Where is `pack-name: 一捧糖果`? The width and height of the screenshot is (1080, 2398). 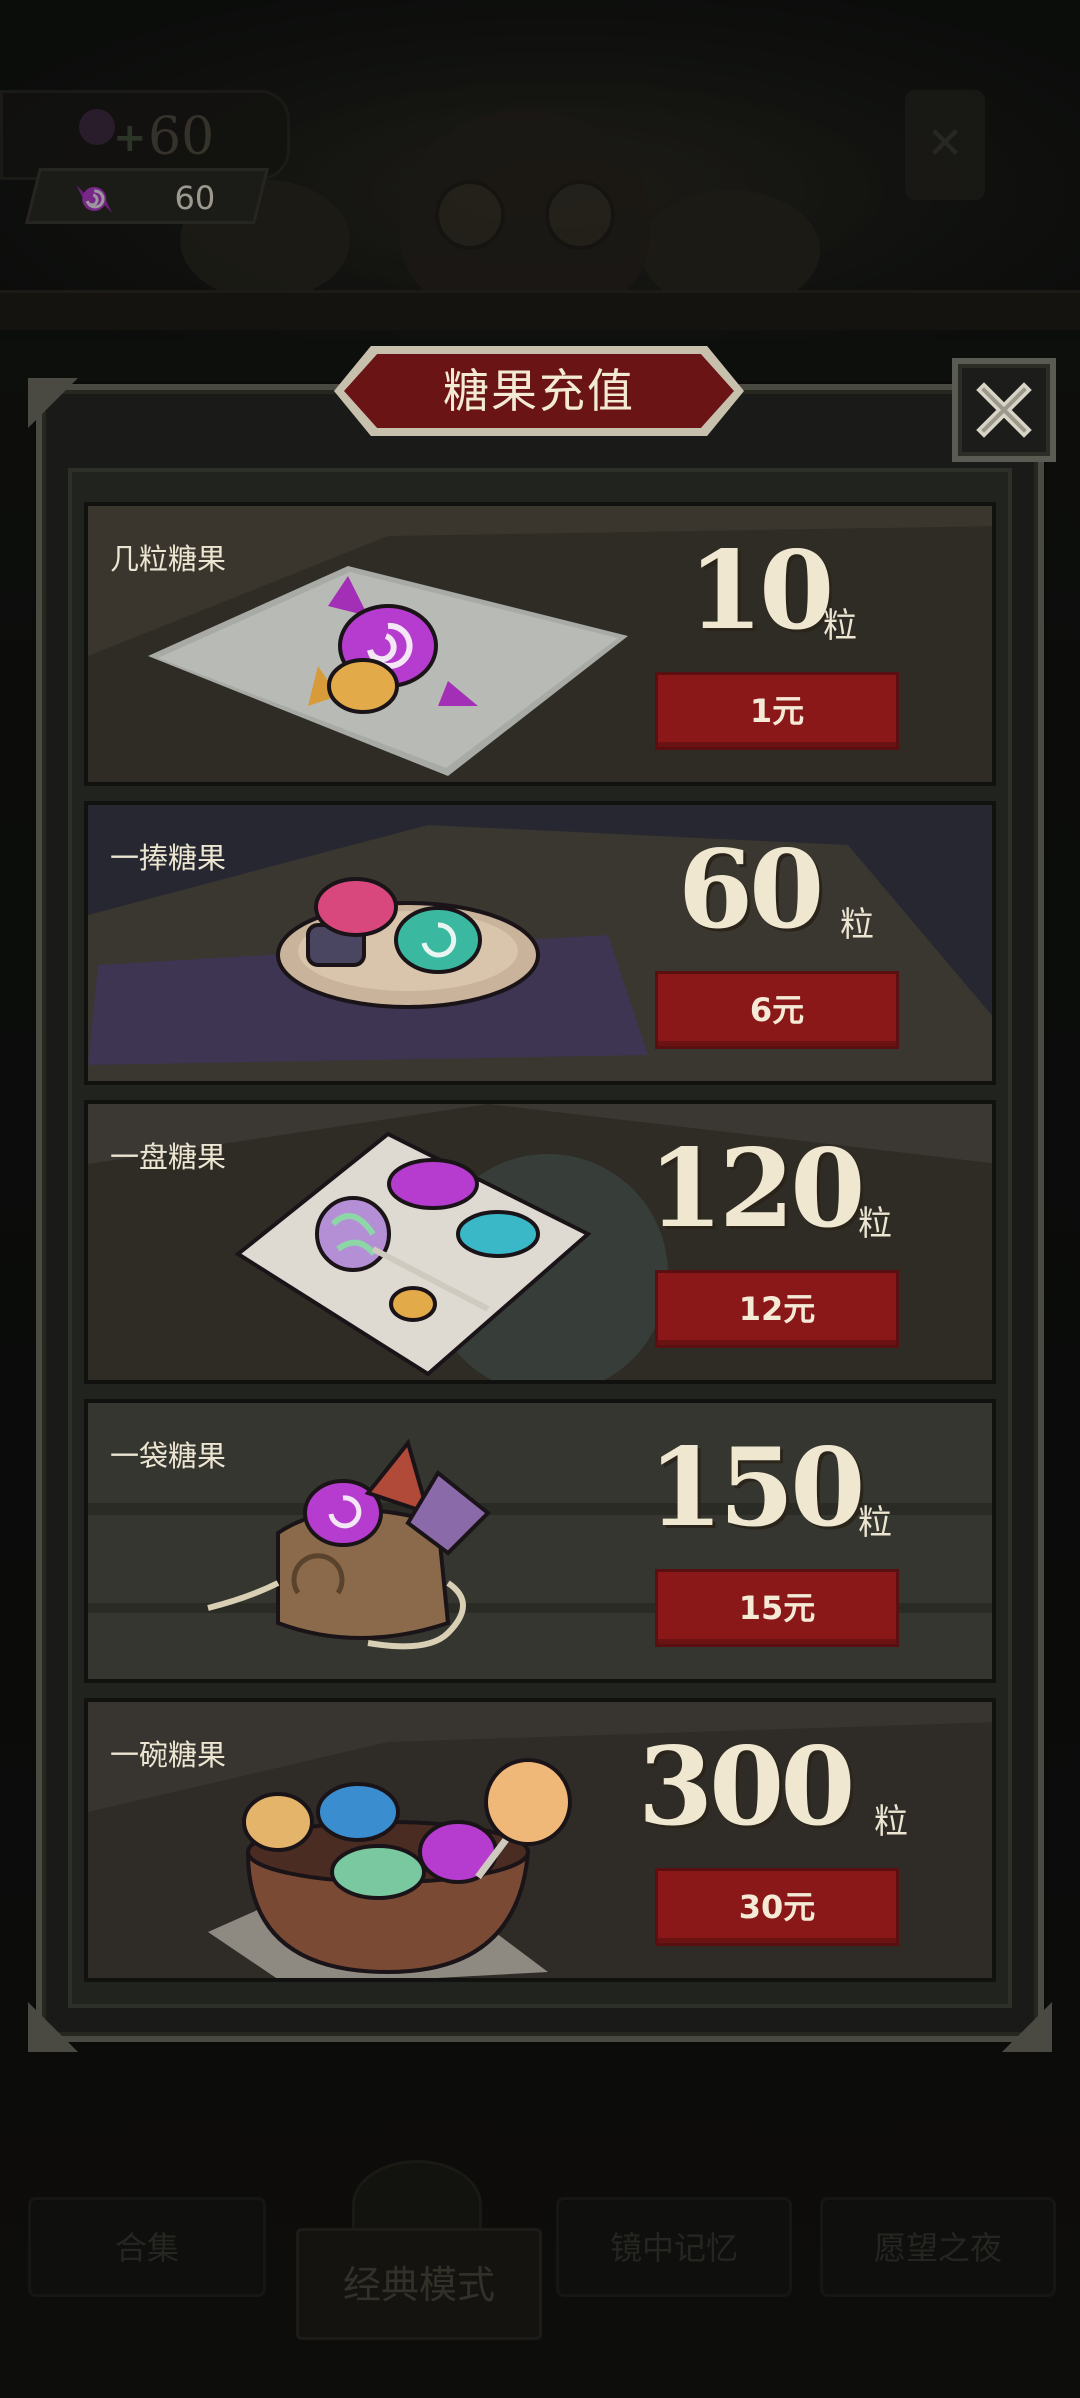
pack-name: 一捧糖果 is located at coordinates (168, 858).